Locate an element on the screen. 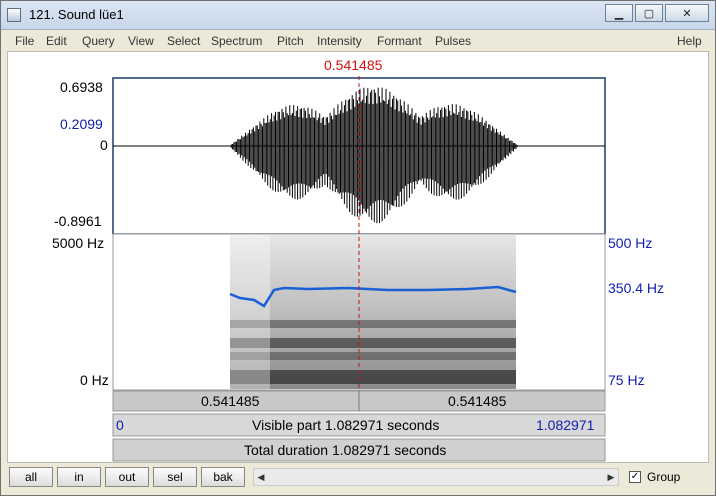 This screenshot has height=496, width=716. waveform-zero-label: 0 is located at coordinates (104, 145).